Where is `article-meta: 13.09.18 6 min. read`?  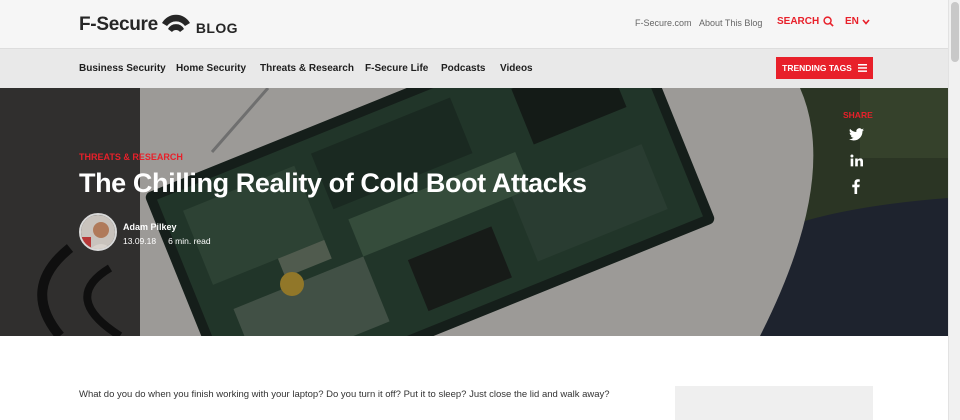
article-meta: 13.09.18 6 min. read is located at coordinates (167, 241).